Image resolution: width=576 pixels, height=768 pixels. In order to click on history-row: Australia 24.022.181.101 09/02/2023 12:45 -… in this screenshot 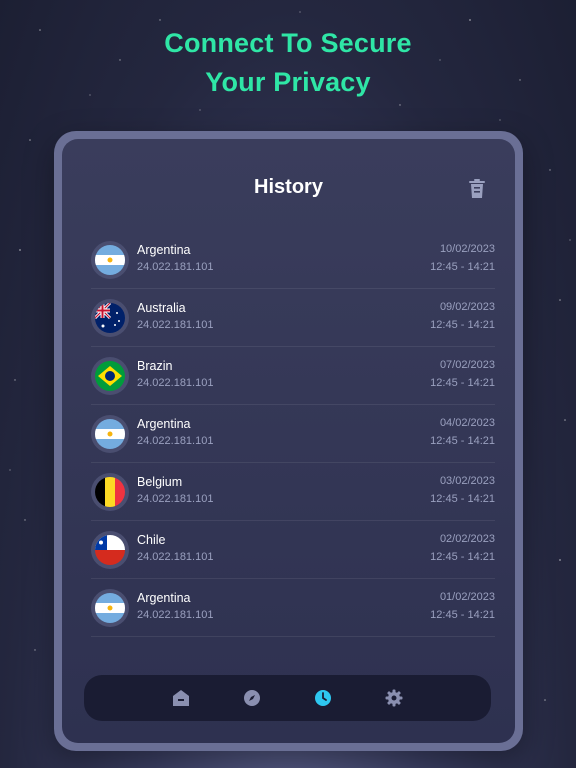, I will do `click(293, 318)`.